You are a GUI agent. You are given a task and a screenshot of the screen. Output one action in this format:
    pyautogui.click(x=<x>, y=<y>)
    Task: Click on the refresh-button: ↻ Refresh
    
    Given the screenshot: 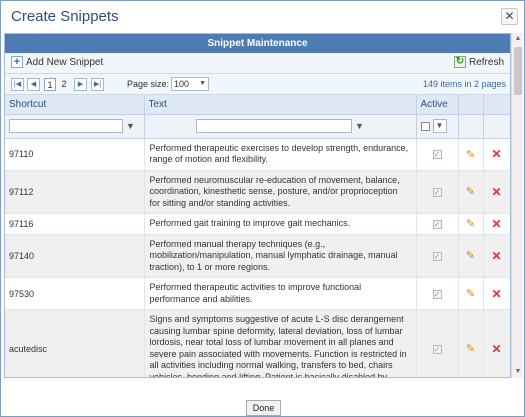 What is the action you would take?
    pyautogui.click(x=478, y=62)
    